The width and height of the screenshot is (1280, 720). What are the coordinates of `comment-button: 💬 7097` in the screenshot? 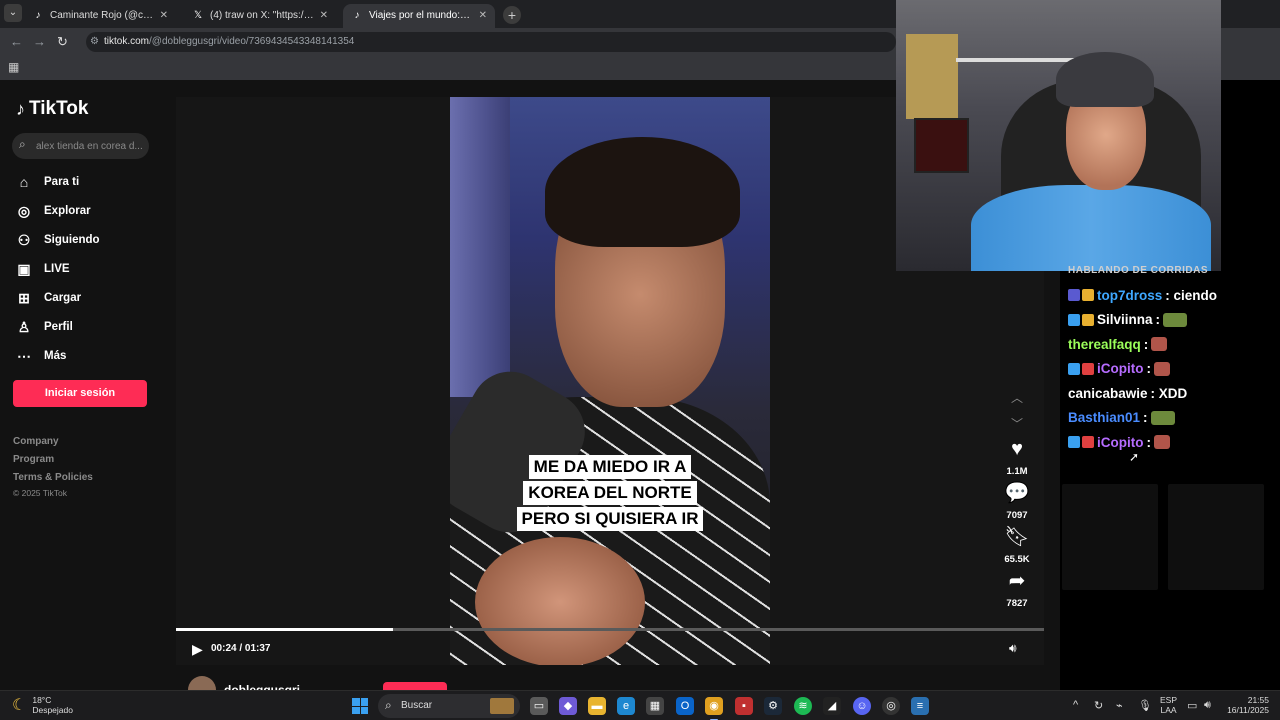 It's located at (1017, 502).